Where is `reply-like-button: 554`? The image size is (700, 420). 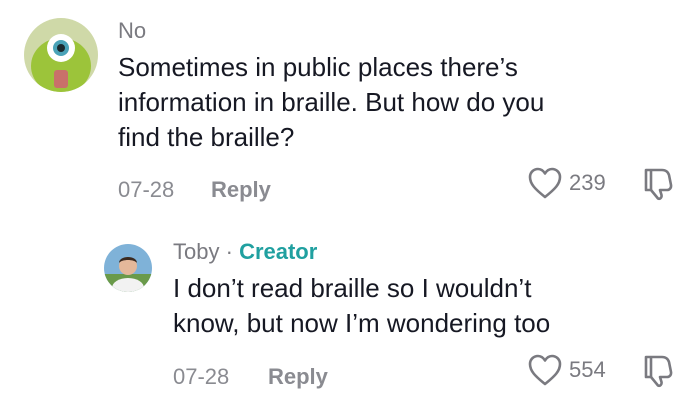
reply-like-button: 554 is located at coordinates (566, 370).